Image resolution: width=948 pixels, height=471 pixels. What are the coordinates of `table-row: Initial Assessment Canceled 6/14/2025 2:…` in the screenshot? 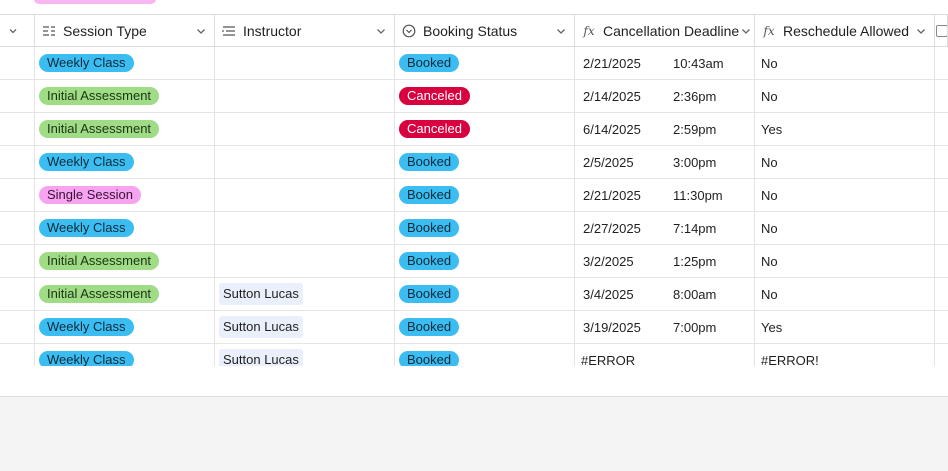 It's located at (474, 129).